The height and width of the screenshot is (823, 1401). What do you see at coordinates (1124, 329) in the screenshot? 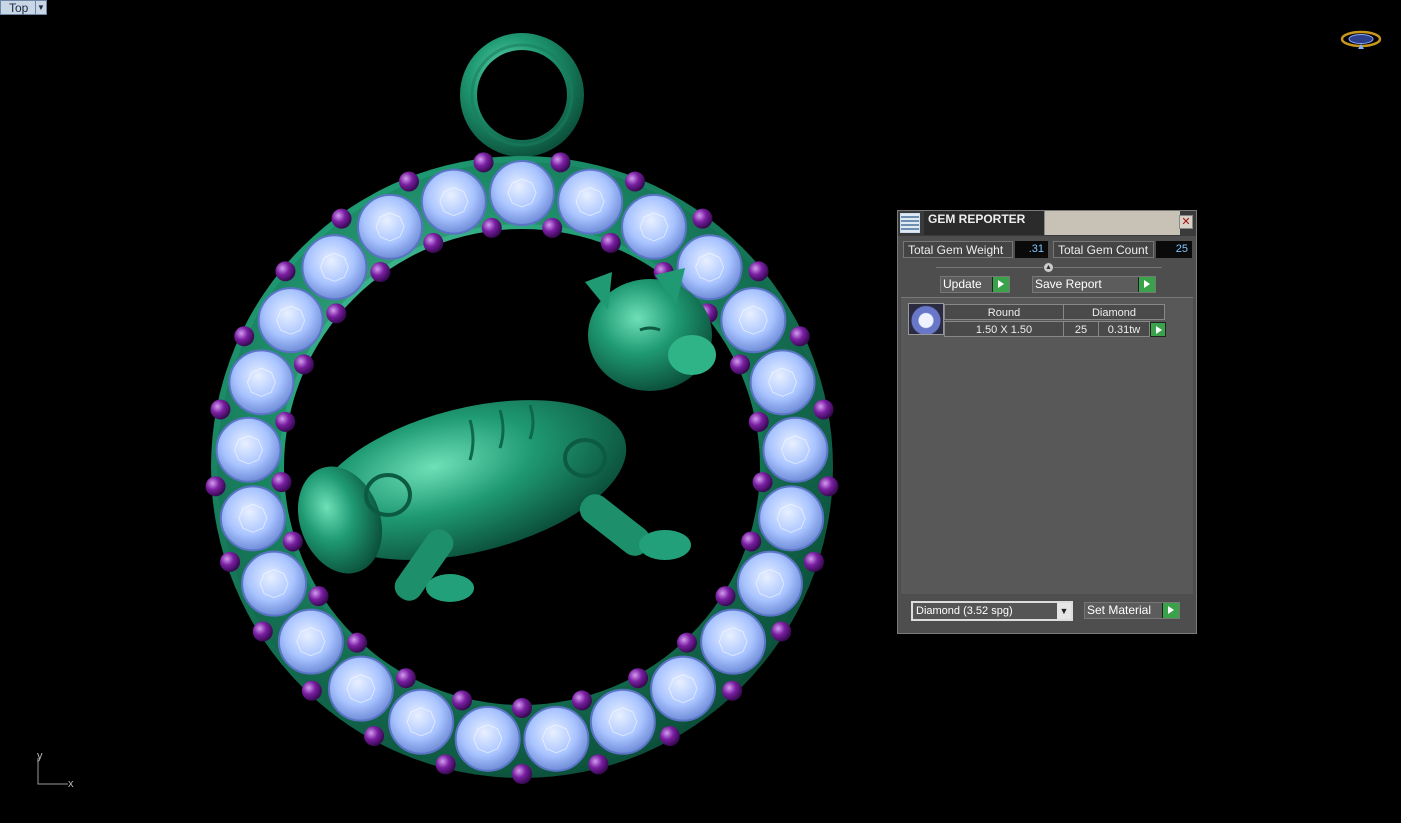
I see `gem-weight: 0.31tw` at bounding box center [1124, 329].